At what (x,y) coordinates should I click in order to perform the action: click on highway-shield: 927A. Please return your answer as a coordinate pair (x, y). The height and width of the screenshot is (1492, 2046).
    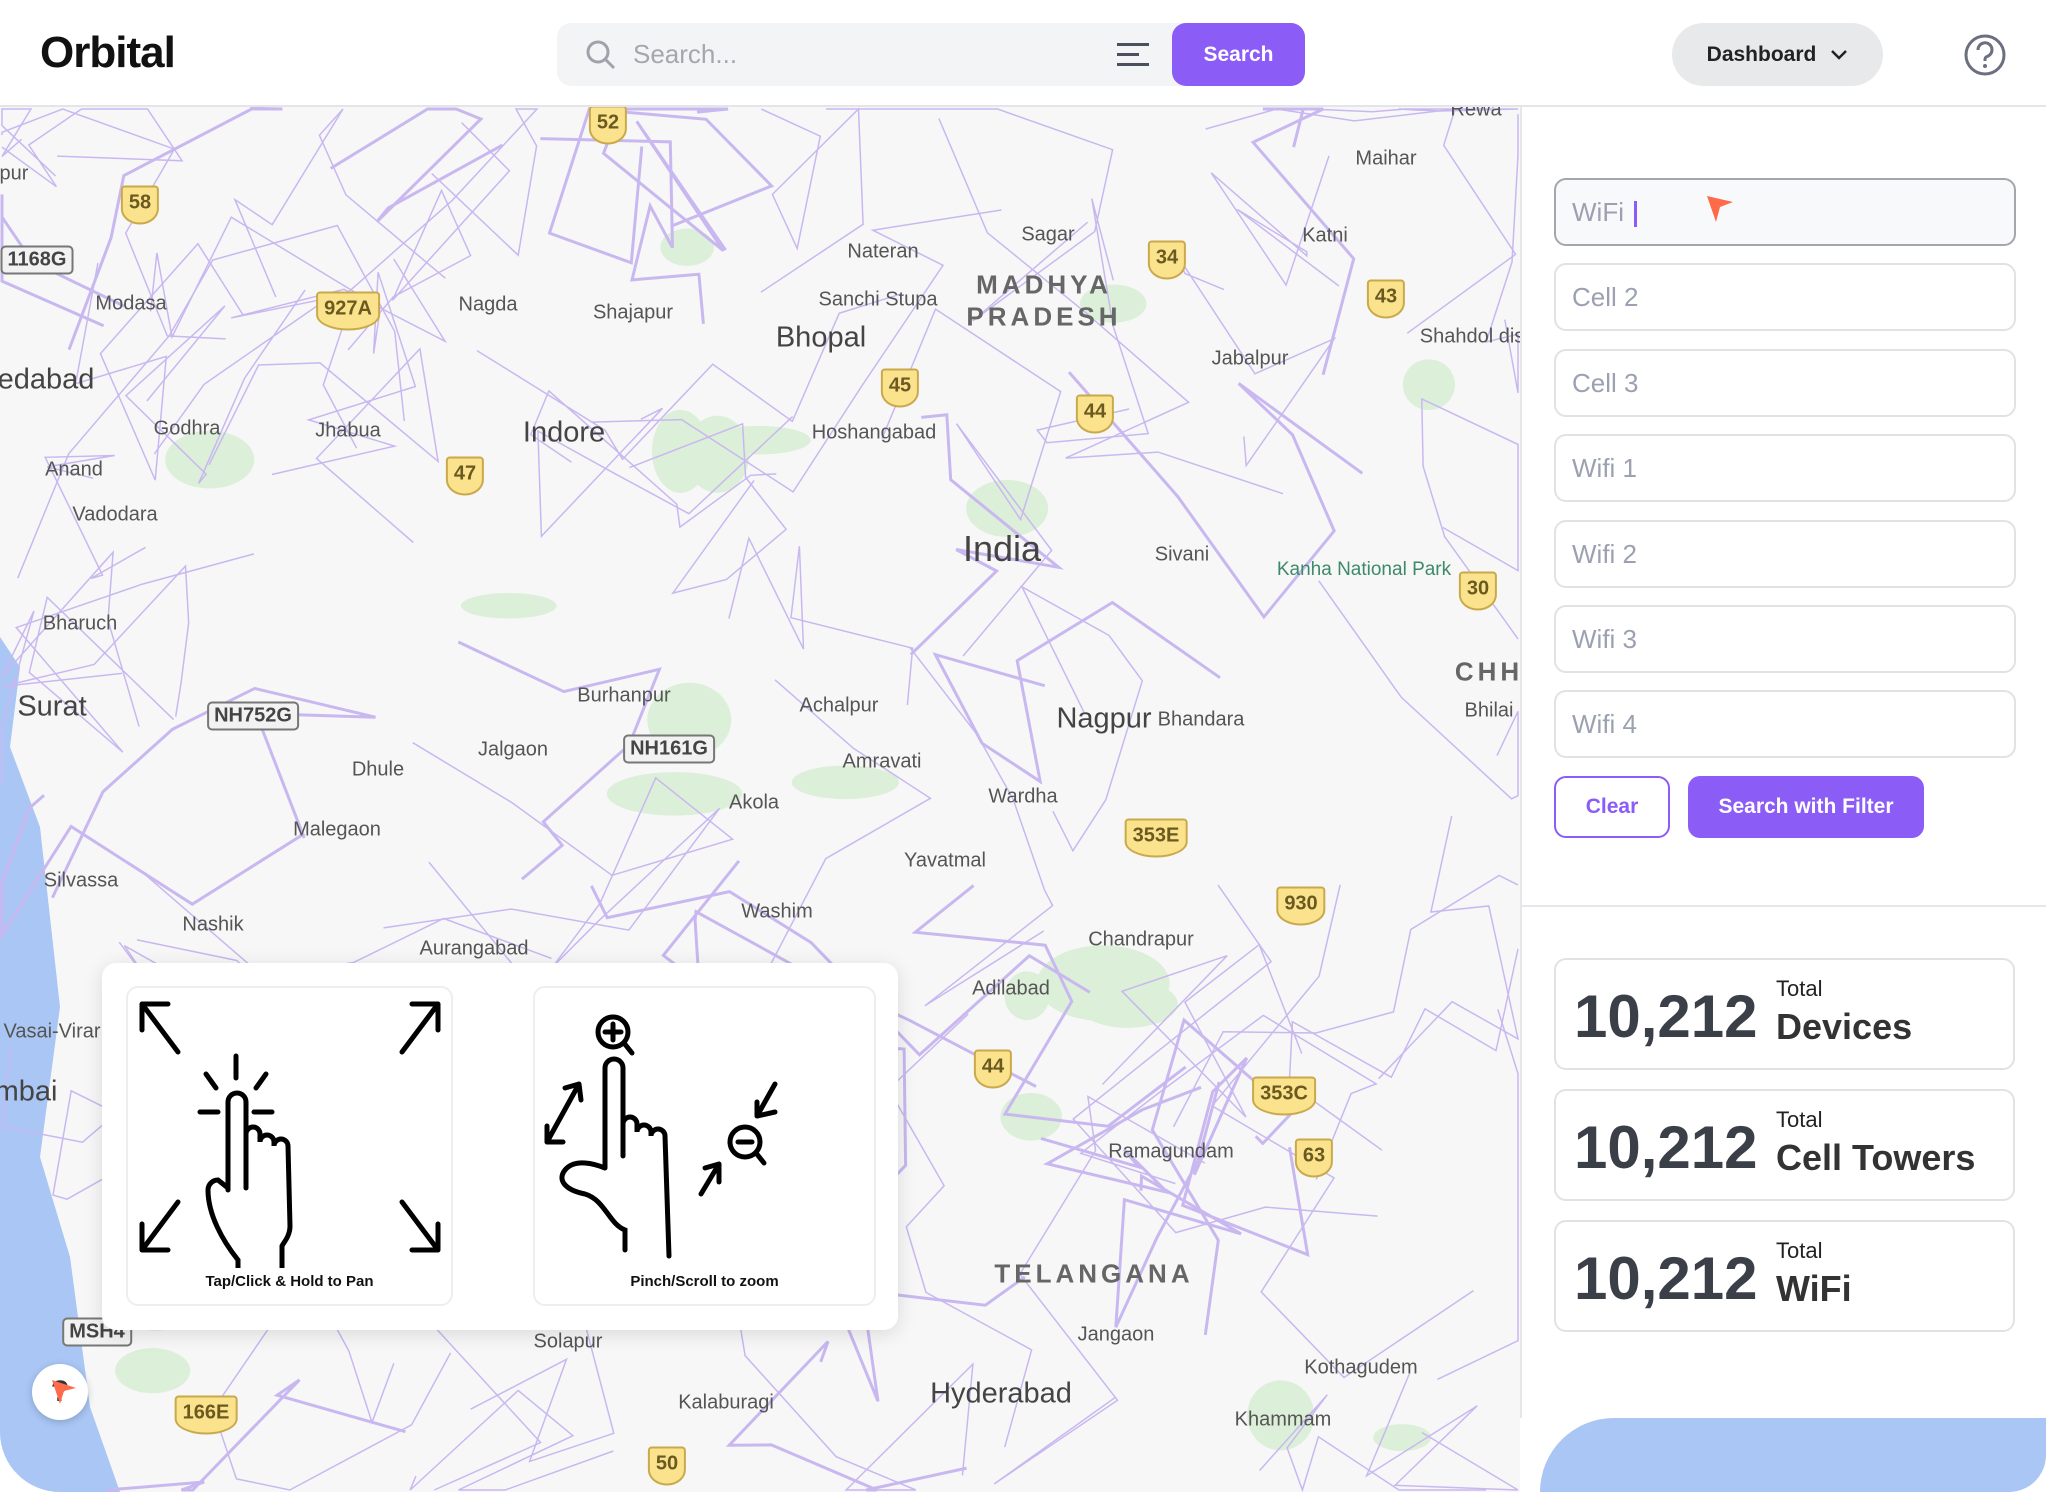
    Looking at the image, I should click on (348, 311).